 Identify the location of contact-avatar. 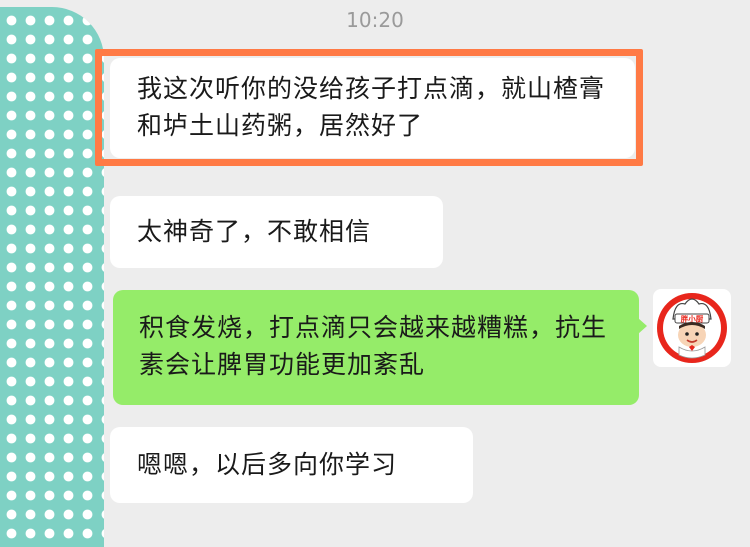
(52, 277).